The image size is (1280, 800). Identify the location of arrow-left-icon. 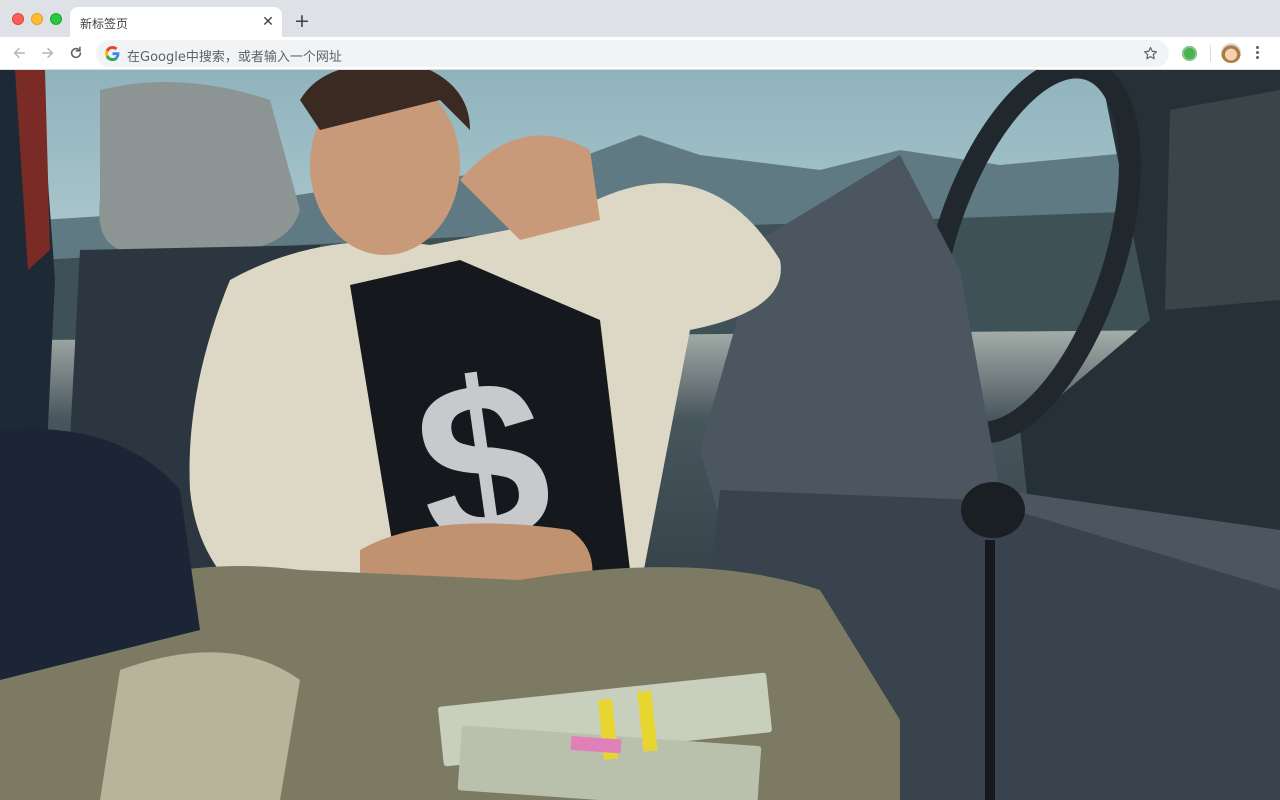
(19, 53).